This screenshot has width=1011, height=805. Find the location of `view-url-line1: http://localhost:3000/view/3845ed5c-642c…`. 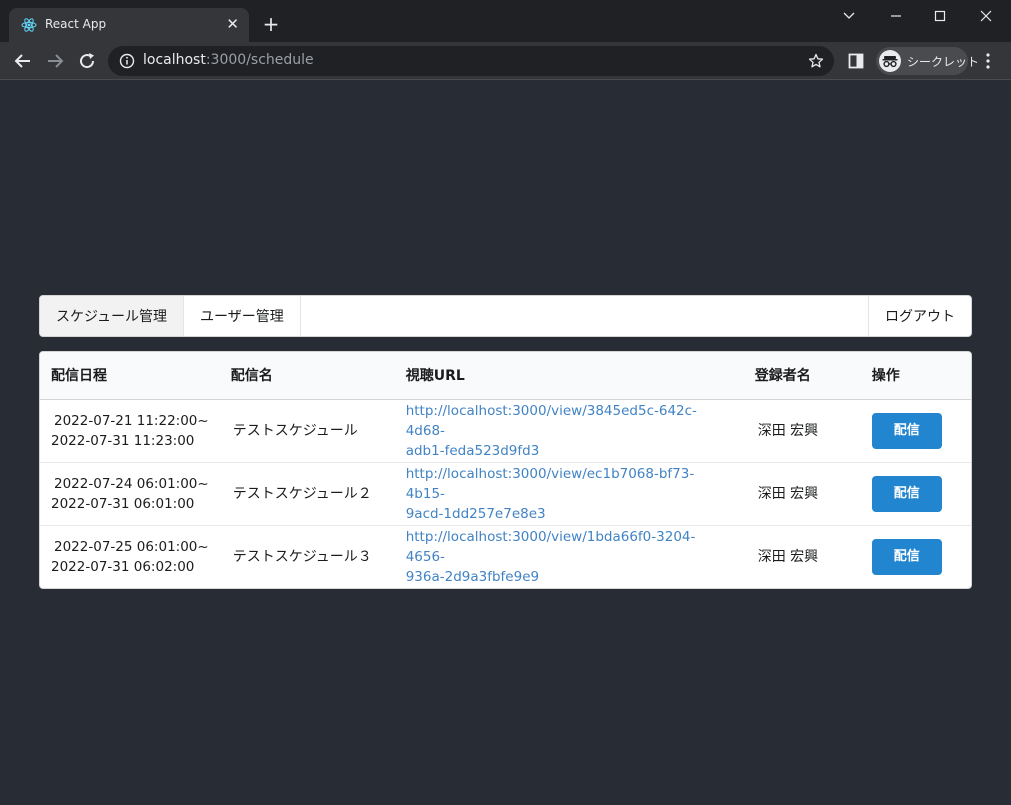

view-url-line1: http://localhost:3000/view/3845ed5c-642c… is located at coordinates (551, 420).